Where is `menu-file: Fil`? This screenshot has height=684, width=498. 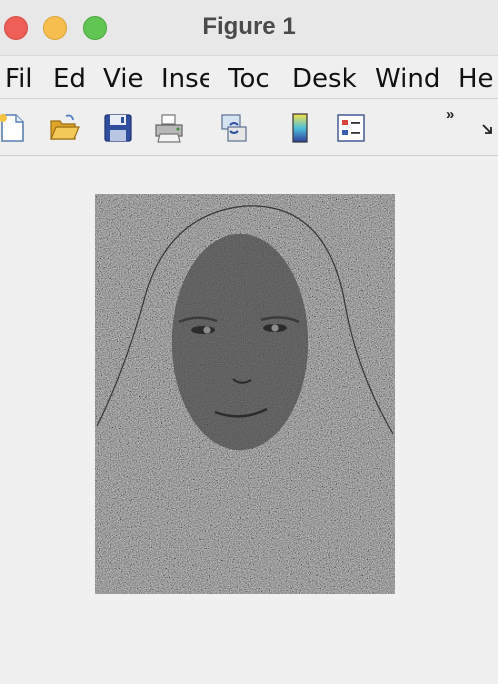
menu-file: Fil is located at coordinates (23, 79).